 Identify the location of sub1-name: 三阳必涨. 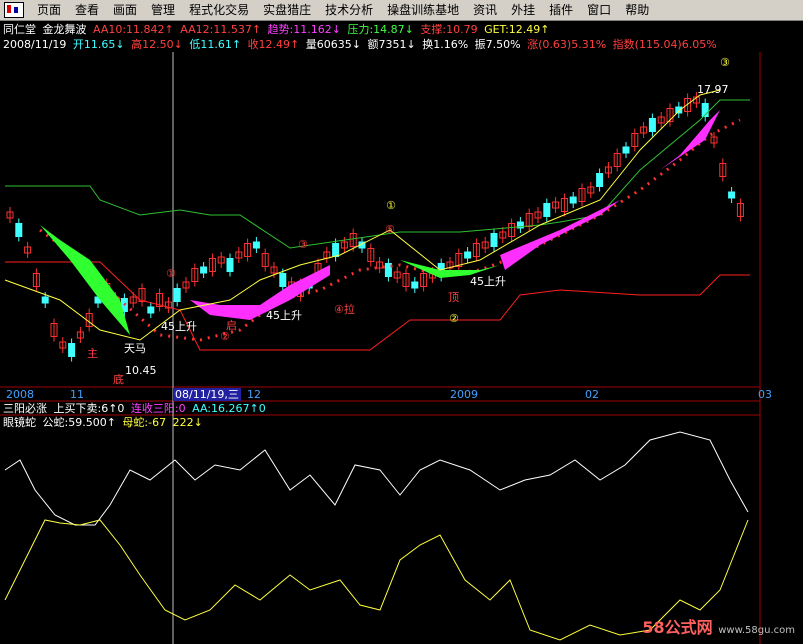
(25, 408).